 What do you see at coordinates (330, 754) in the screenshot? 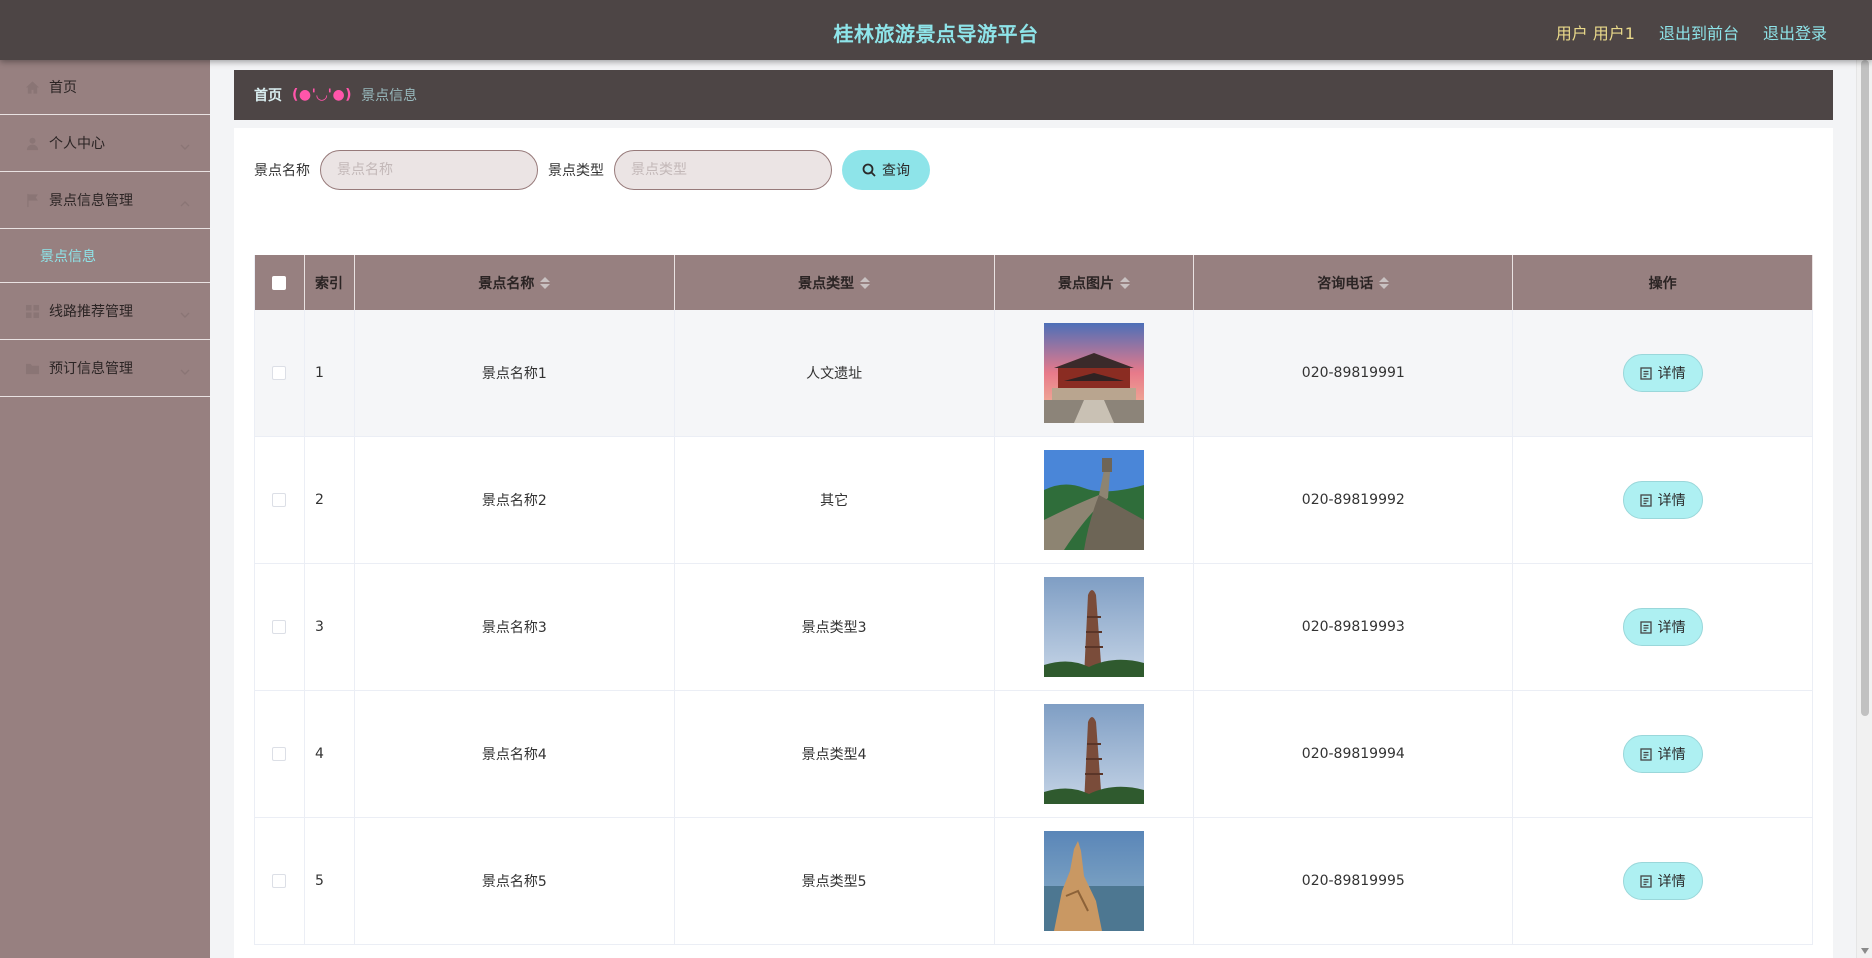
I see `row-index: 4` at bounding box center [330, 754].